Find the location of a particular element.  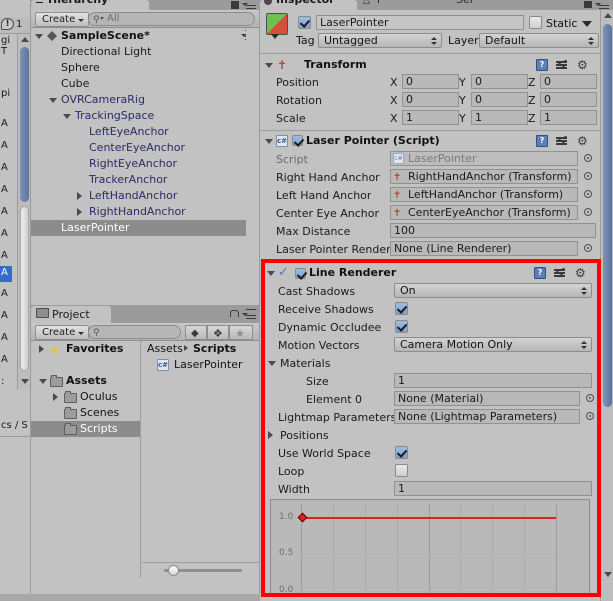

transform-scale-y-input: 1 is located at coordinates (499, 117).